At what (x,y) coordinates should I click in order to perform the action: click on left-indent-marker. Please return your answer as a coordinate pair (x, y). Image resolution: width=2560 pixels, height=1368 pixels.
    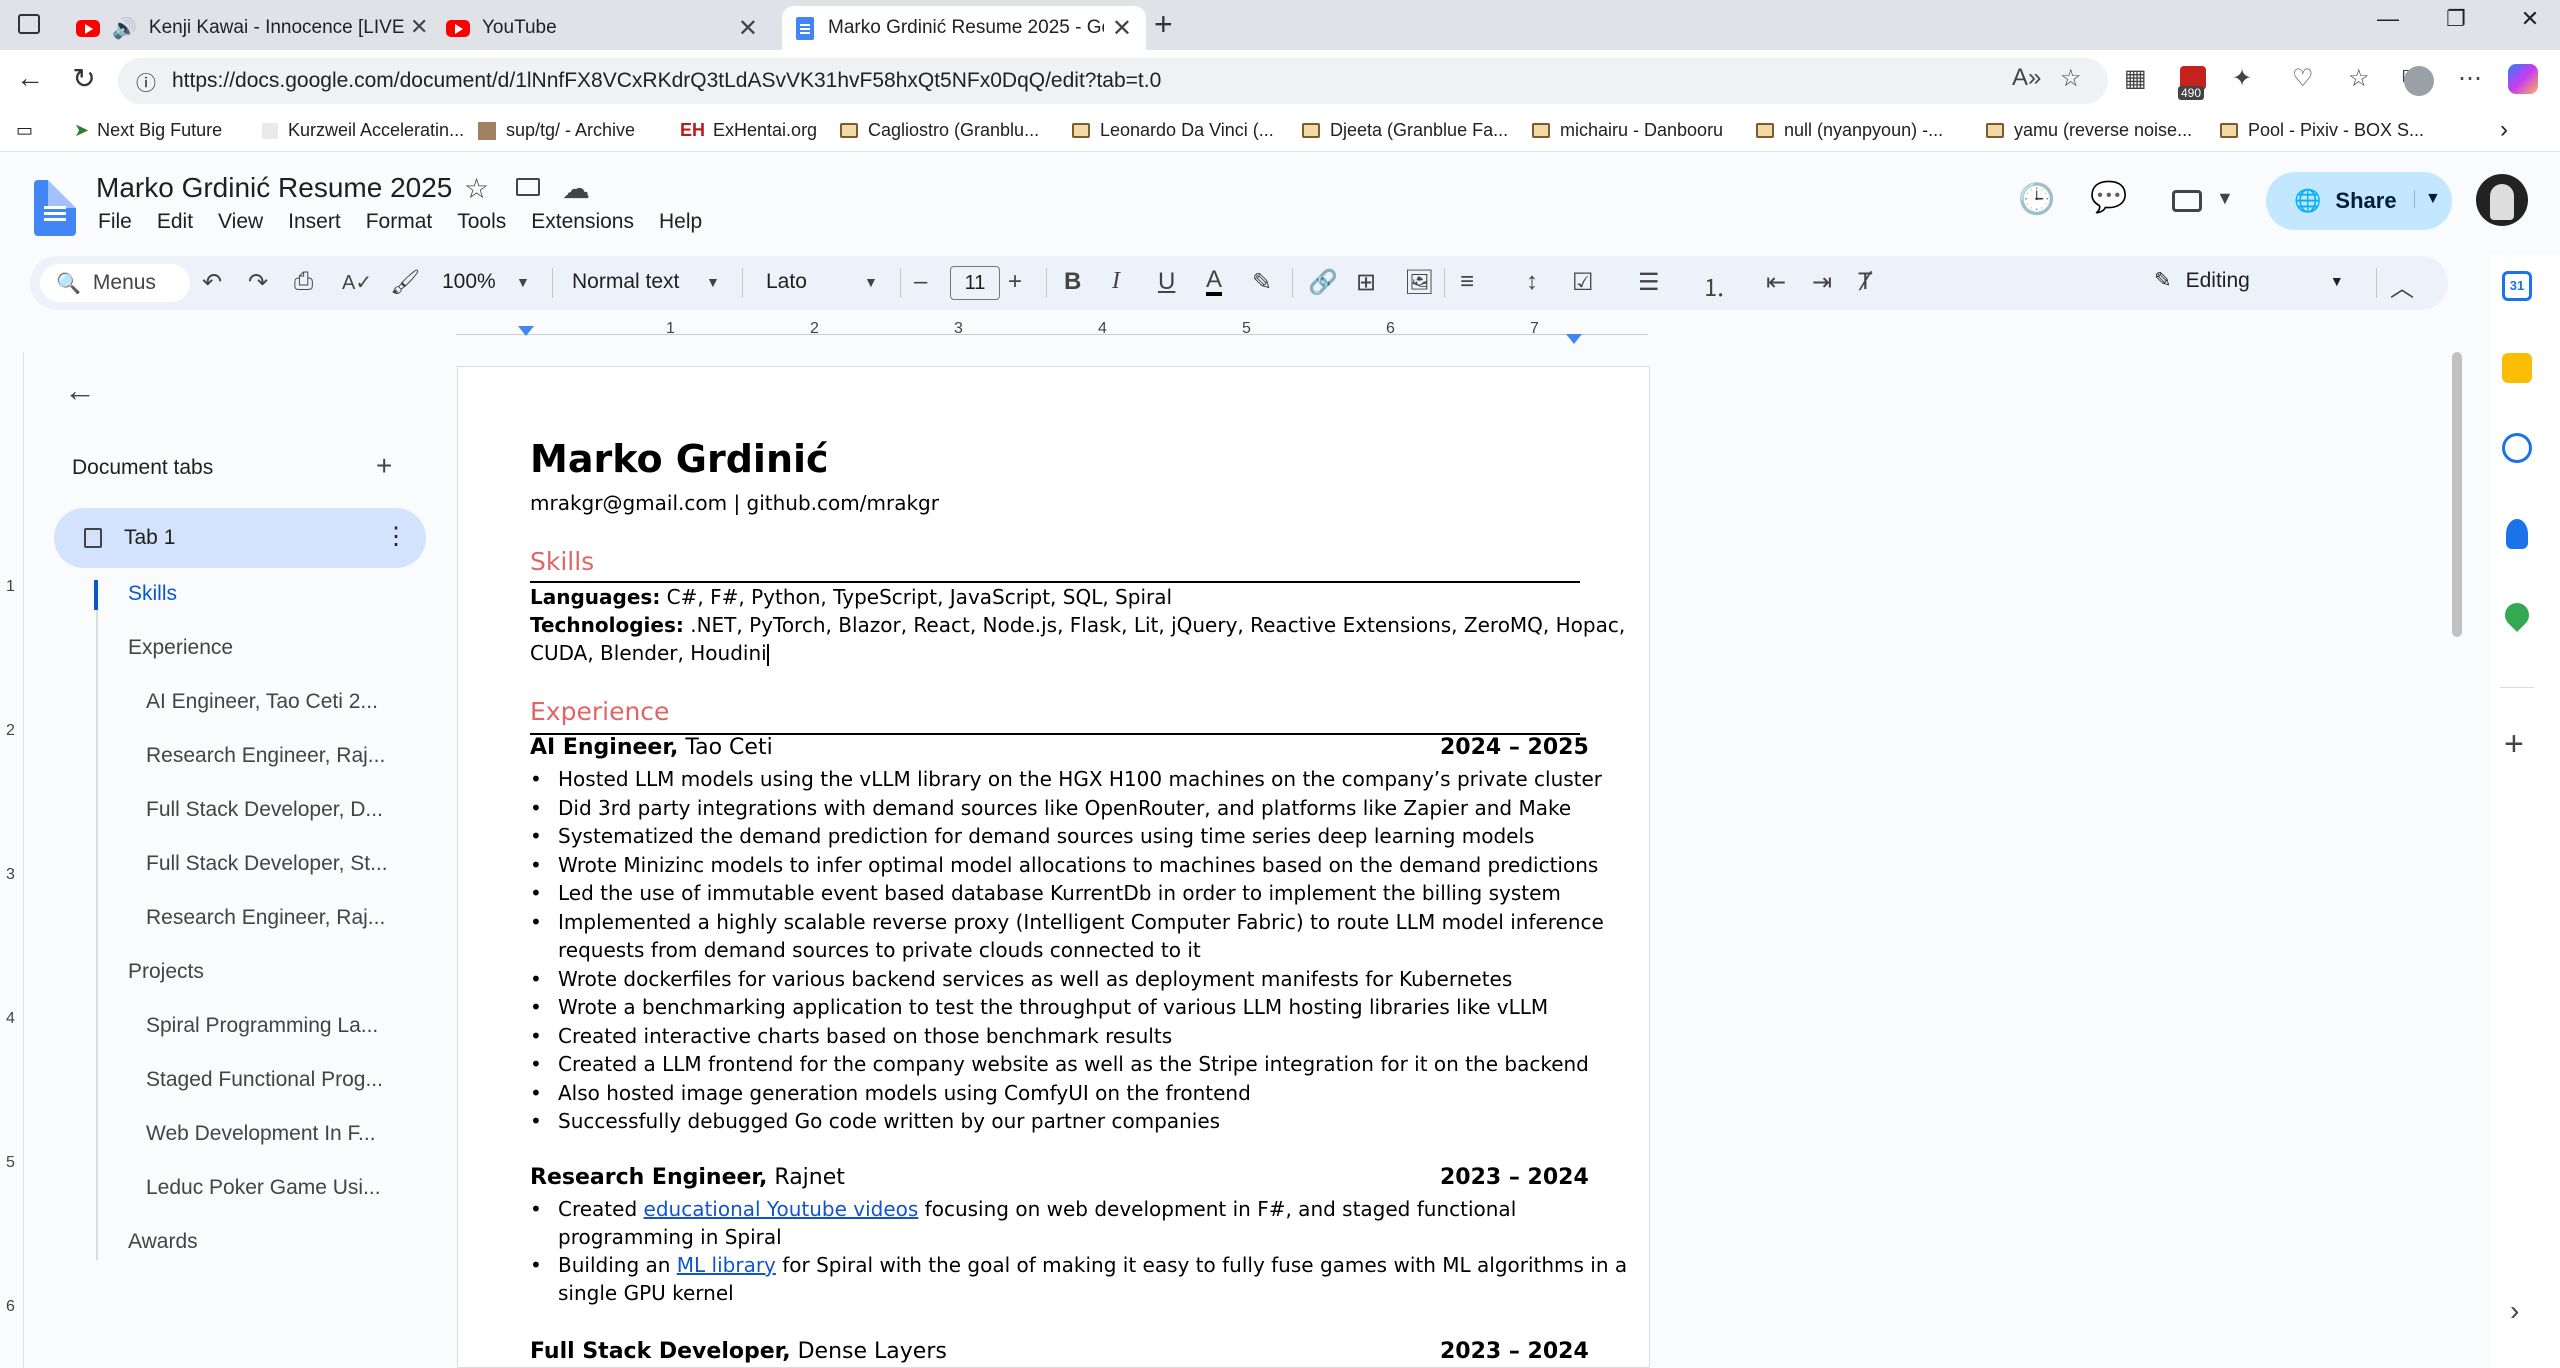
    Looking at the image, I should click on (526, 331).